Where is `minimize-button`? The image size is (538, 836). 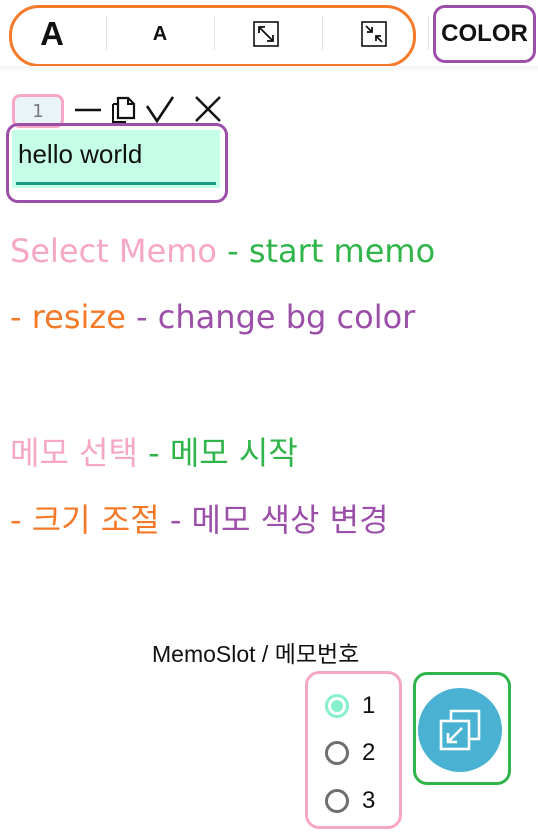
minimize-button is located at coordinates (88, 109).